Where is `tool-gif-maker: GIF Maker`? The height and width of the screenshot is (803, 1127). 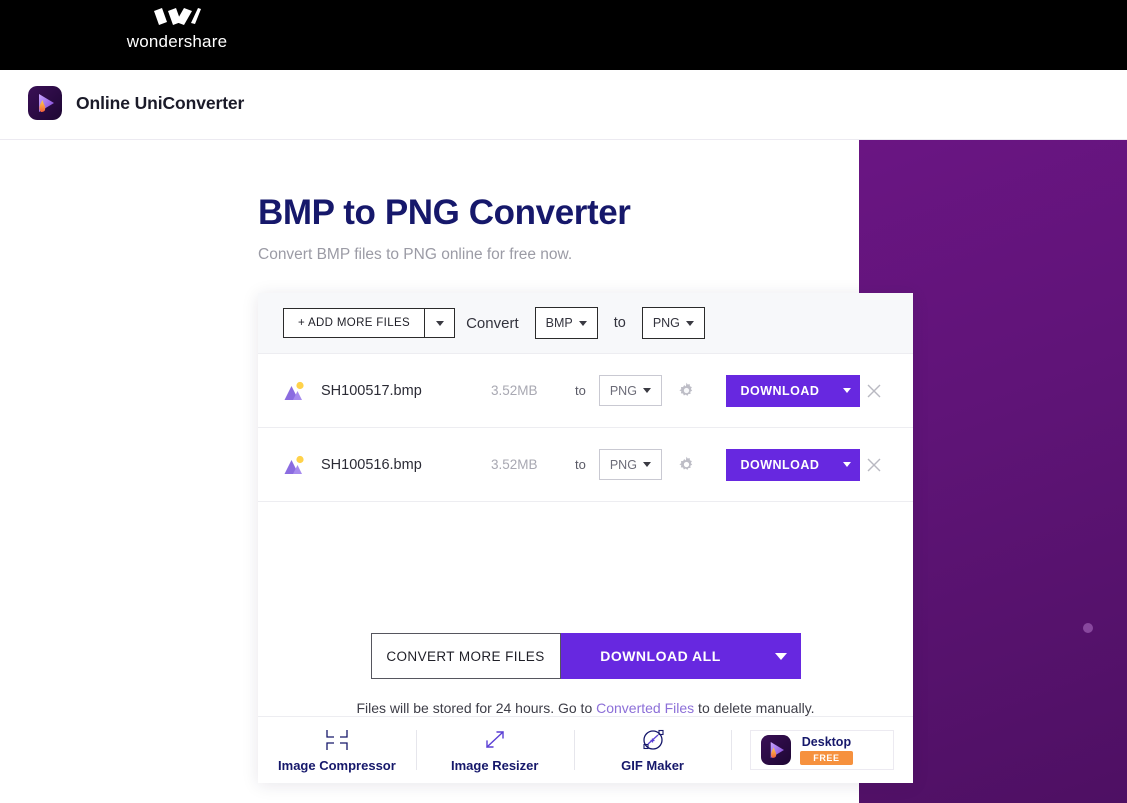 tool-gif-maker: GIF Maker is located at coordinates (652, 750).